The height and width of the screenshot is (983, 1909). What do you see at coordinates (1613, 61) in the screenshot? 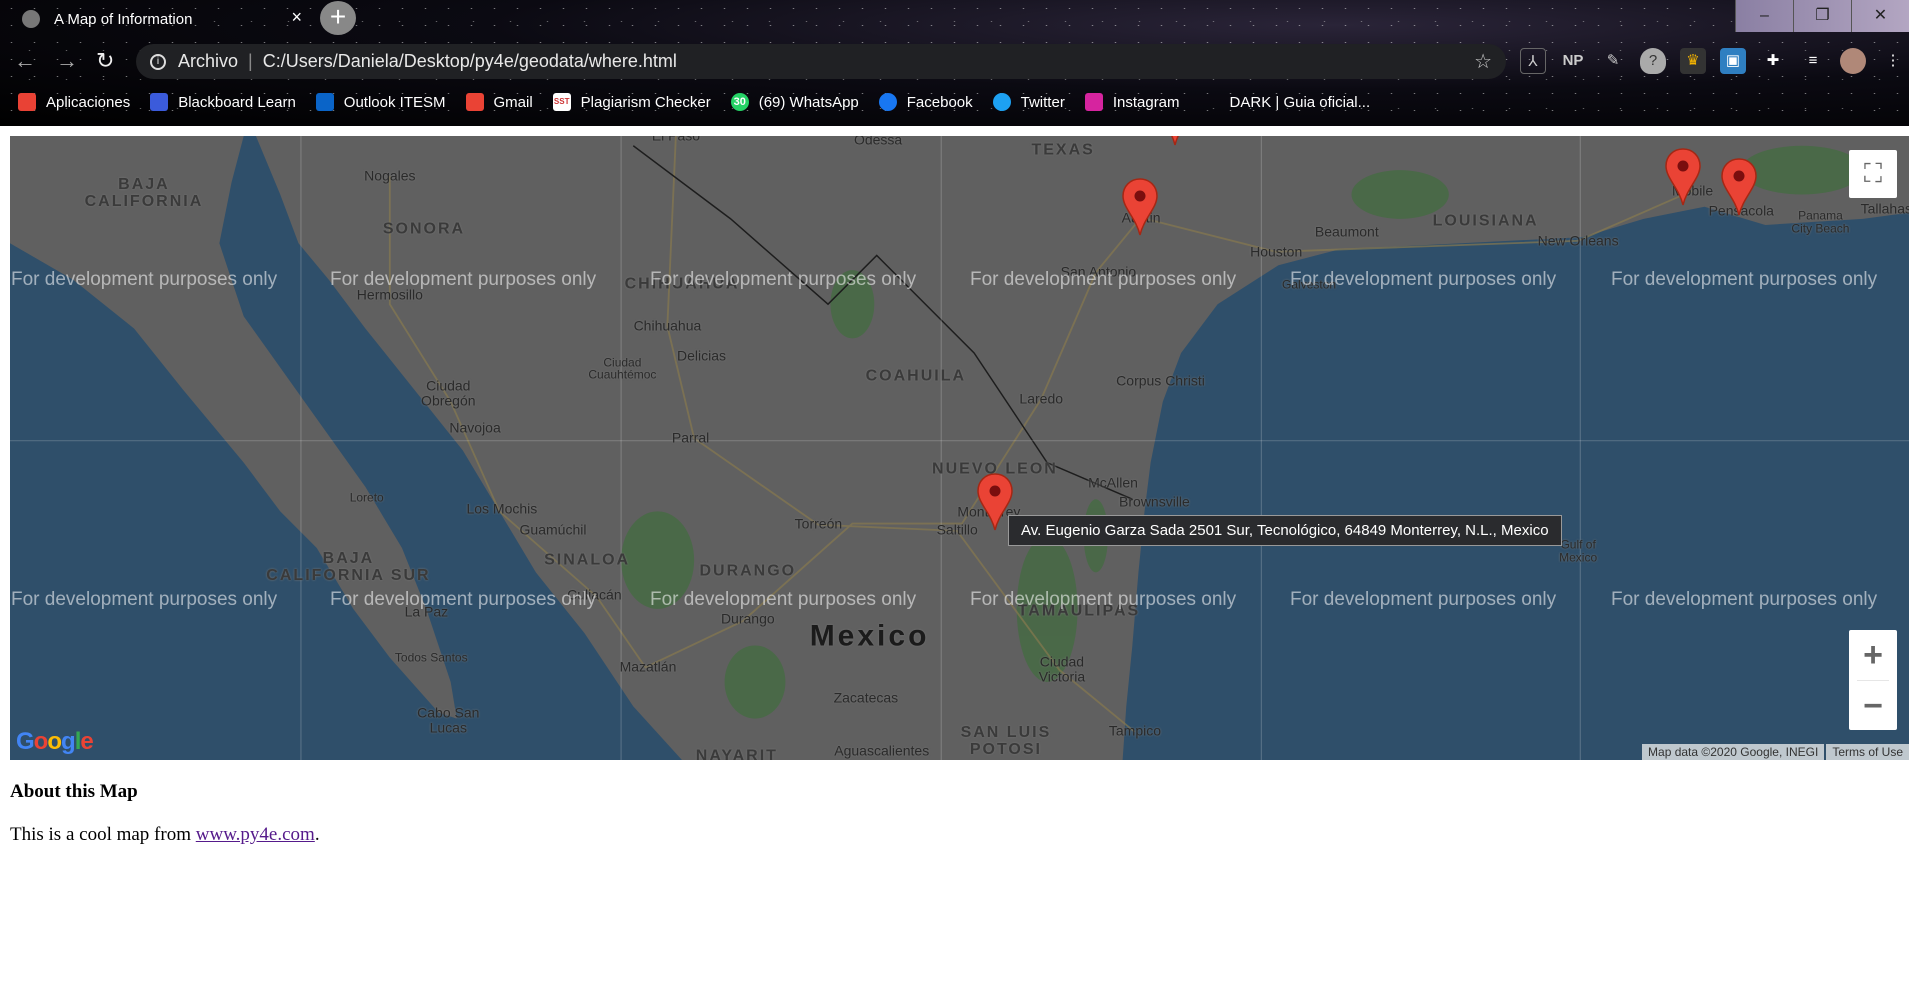
I see `pen-icon: ✎` at bounding box center [1613, 61].